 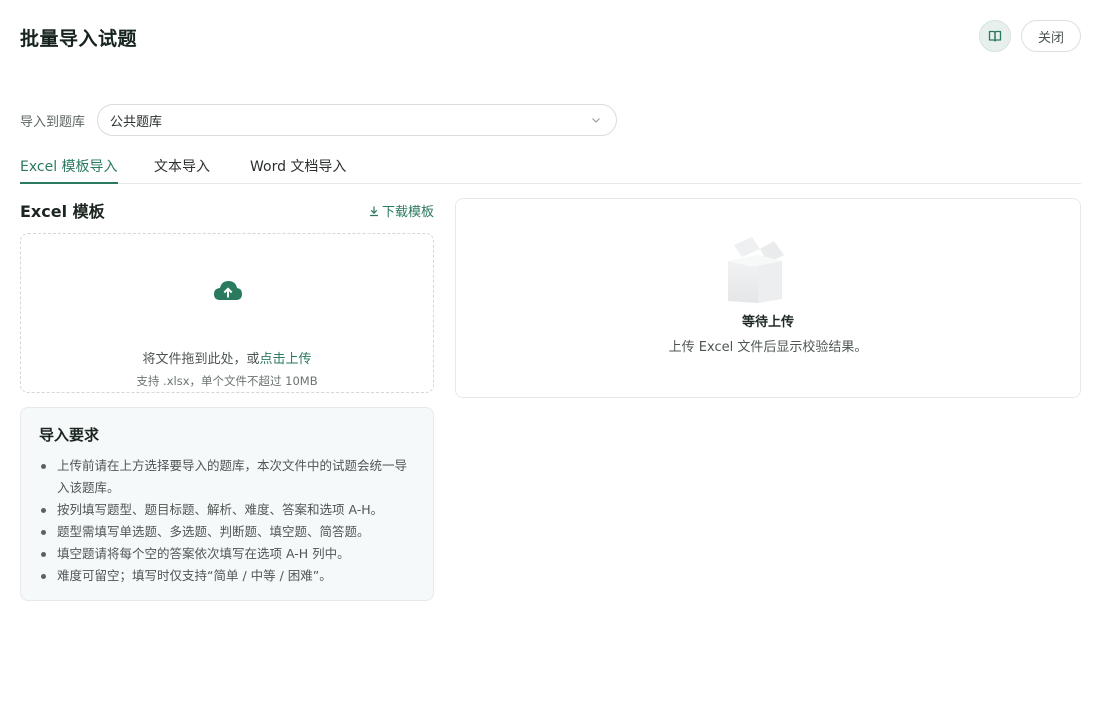 What do you see at coordinates (227, 477) in the screenshot?
I see `requirement-item: 上传前请在上方选择要导入的题库，本次文件中的试题会统一导入该题库。` at bounding box center [227, 477].